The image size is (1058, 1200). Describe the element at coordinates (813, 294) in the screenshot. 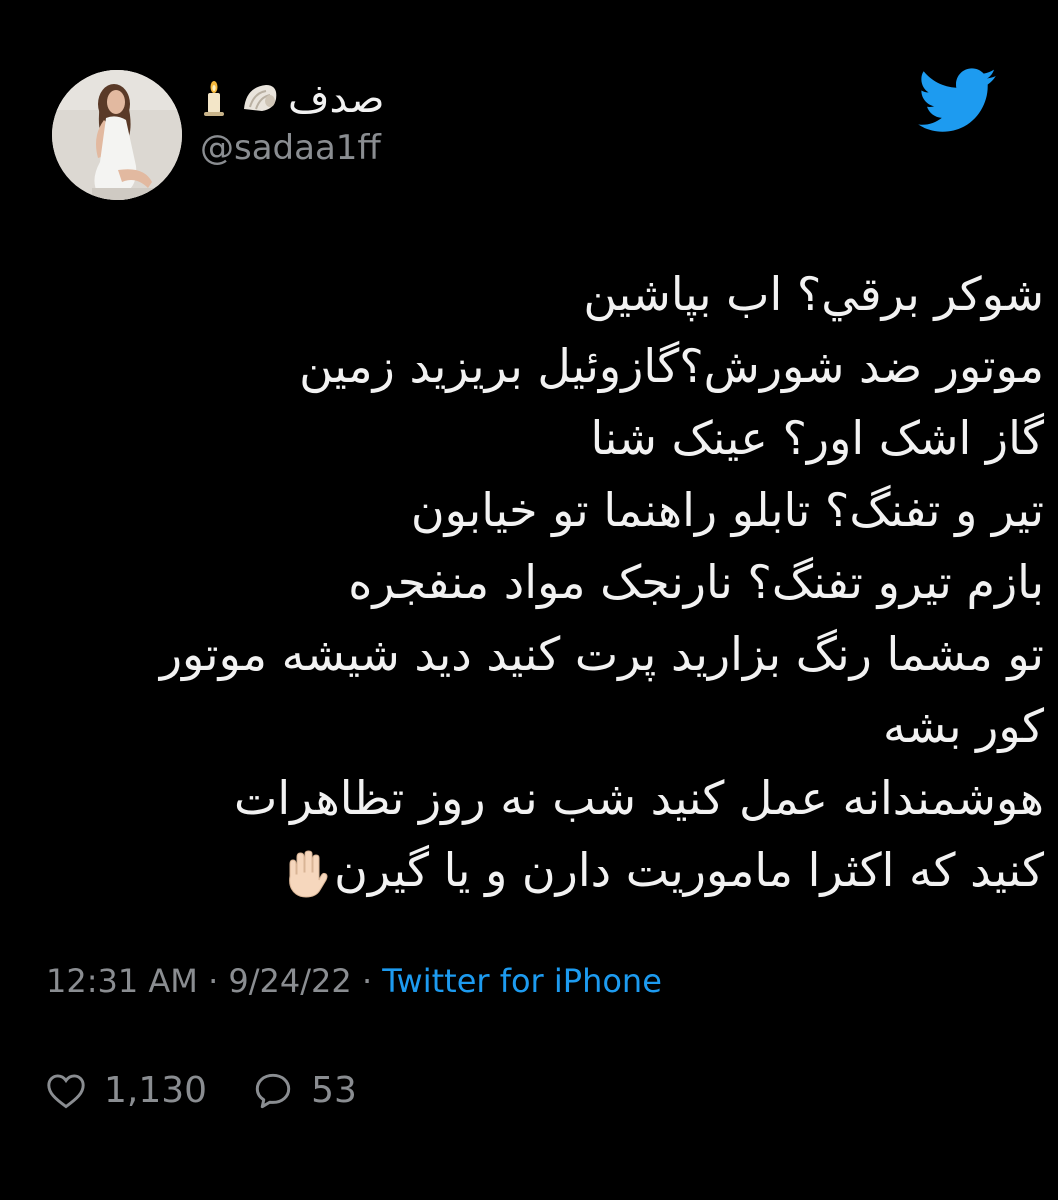

I see `tweet-line: شوكر برقي؟ اب بپاشين` at that location.